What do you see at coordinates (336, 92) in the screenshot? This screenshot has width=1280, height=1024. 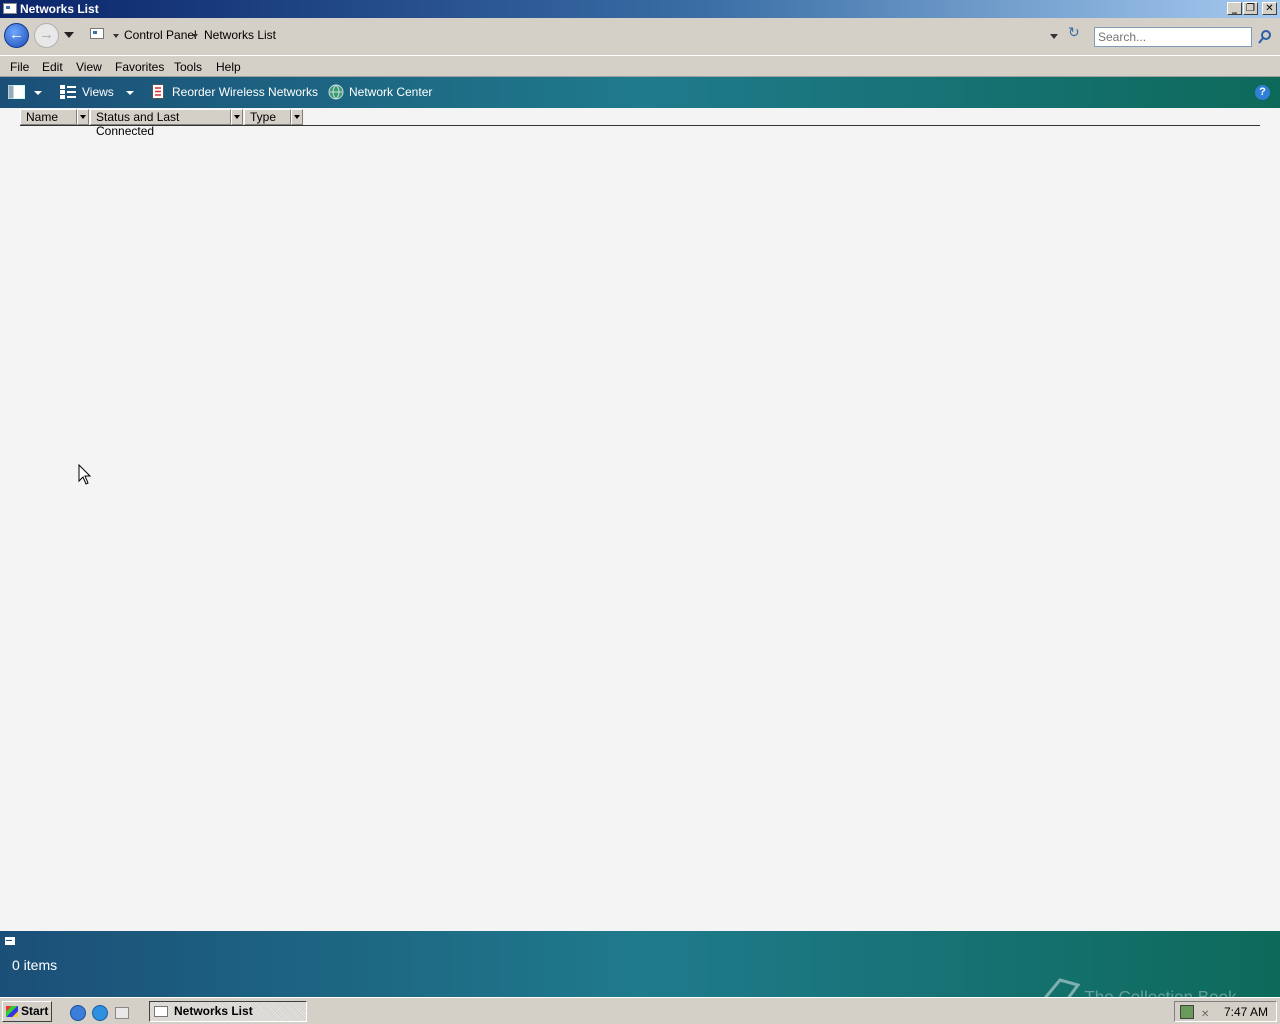 I see `network-center-icon` at bounding box center [336, 92].